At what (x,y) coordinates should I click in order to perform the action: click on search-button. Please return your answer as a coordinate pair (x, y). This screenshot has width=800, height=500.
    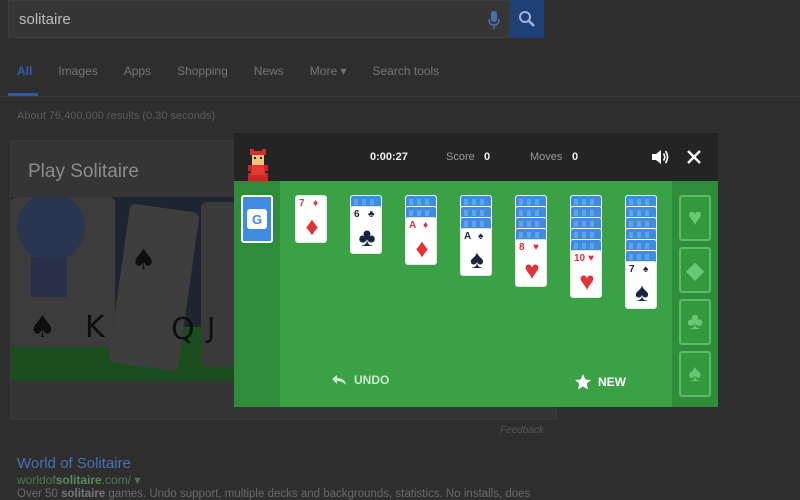
    Looking at the image, I should click on (527, 19).